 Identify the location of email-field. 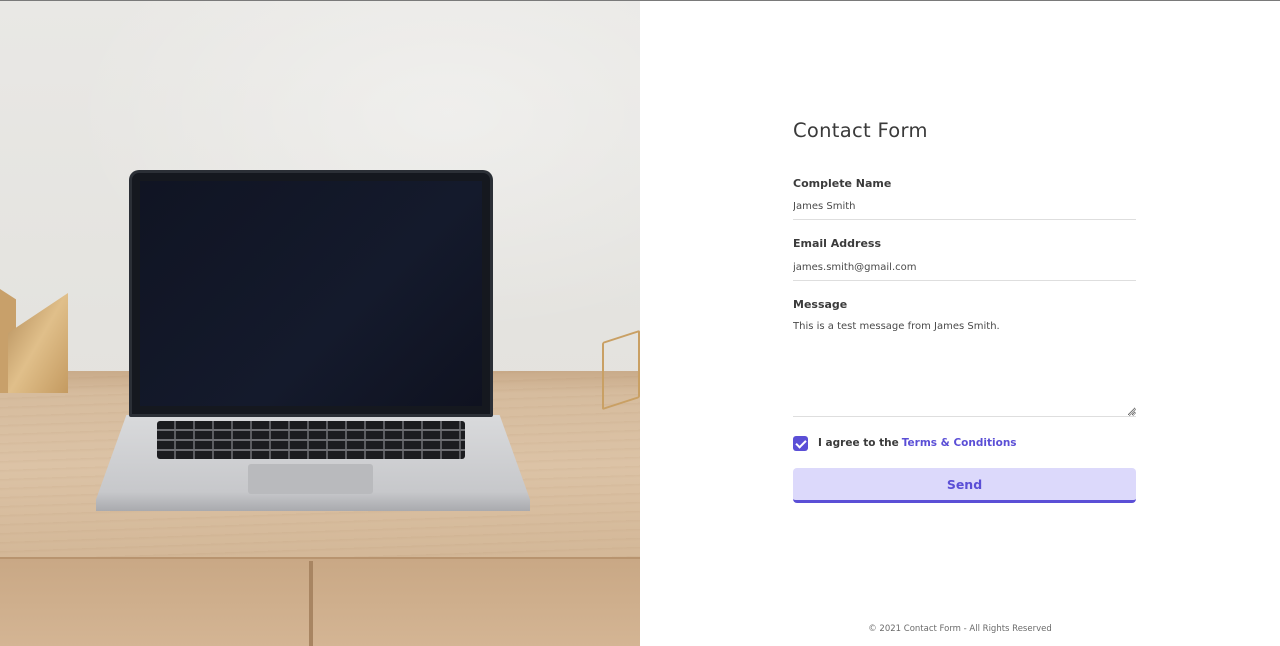
(964, 267).